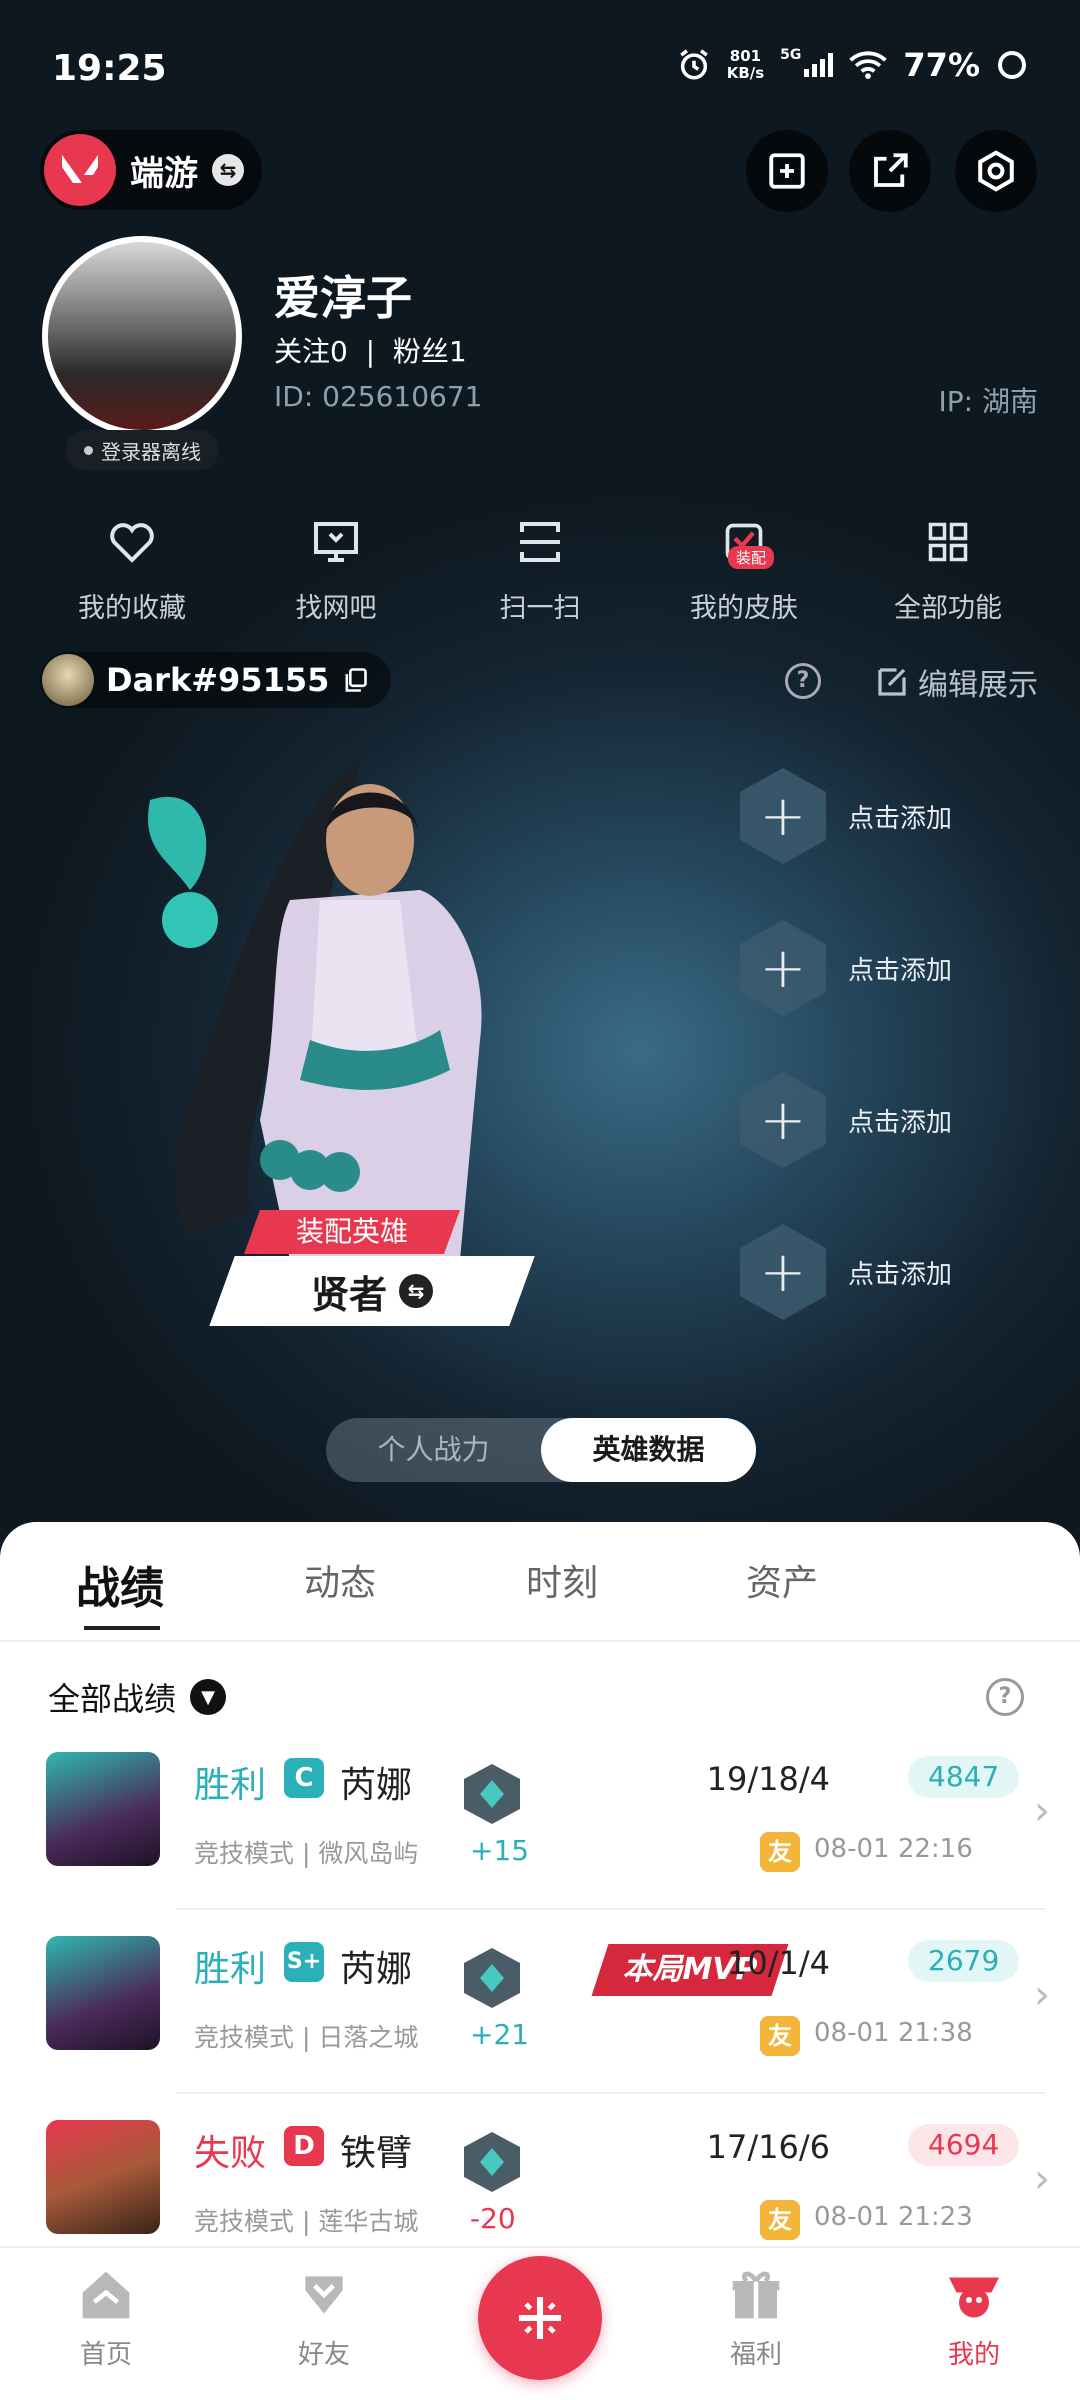  What do you see at coordinates (493, 2218) in the screenshot?
I see `rank-delta: -20` at bounding box center [493, 2218].